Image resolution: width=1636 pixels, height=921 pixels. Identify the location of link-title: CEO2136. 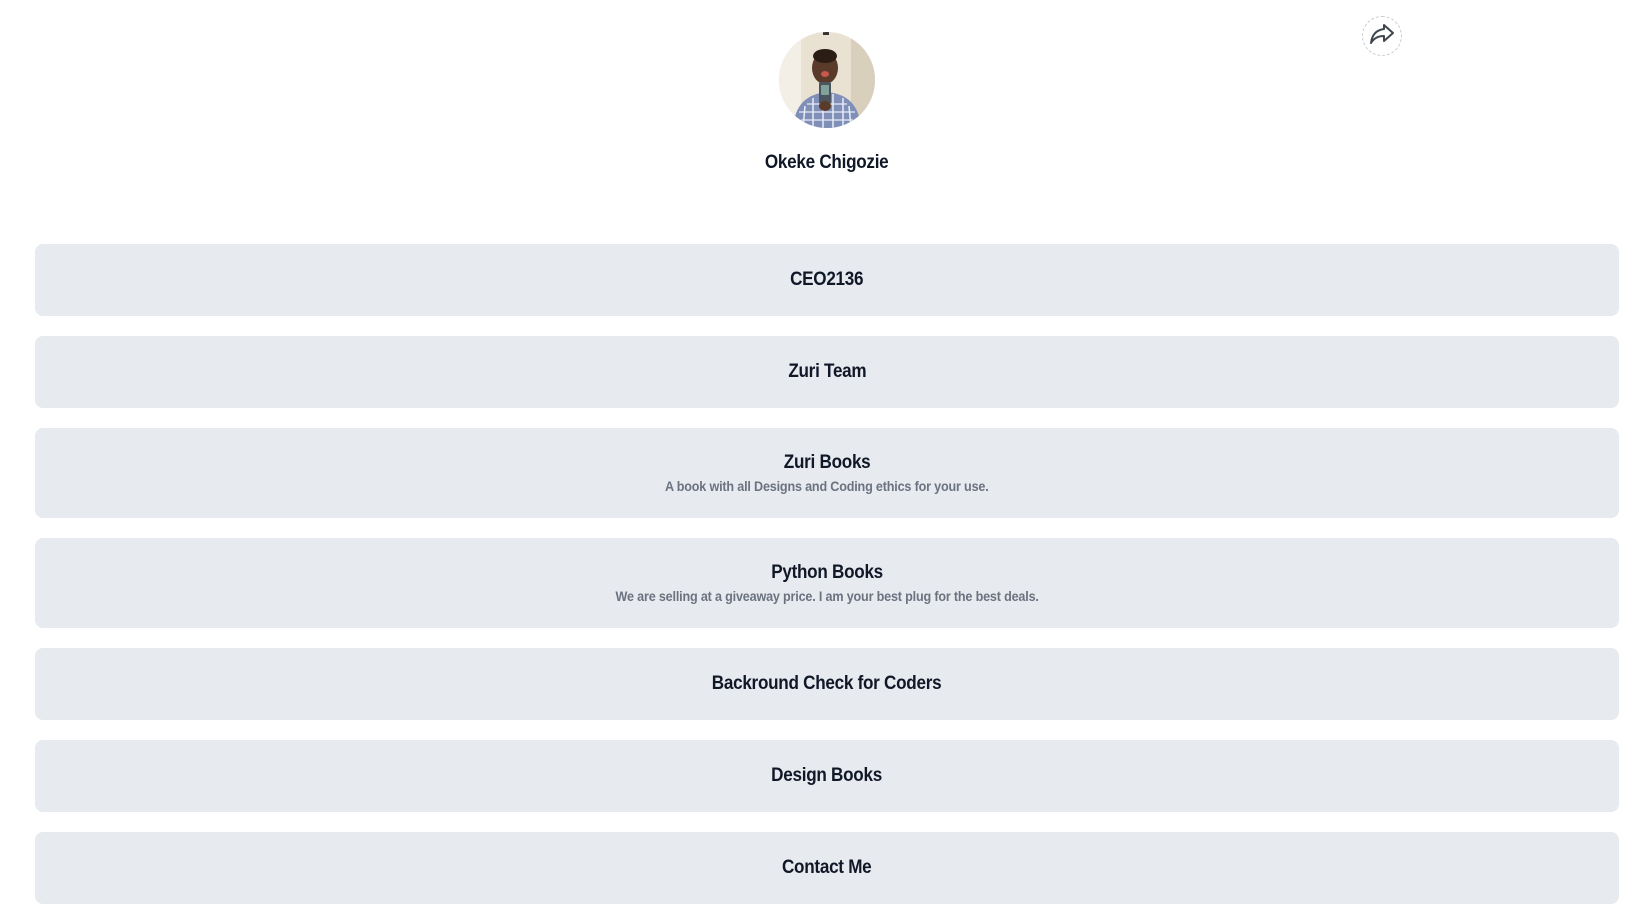
(827, 279).